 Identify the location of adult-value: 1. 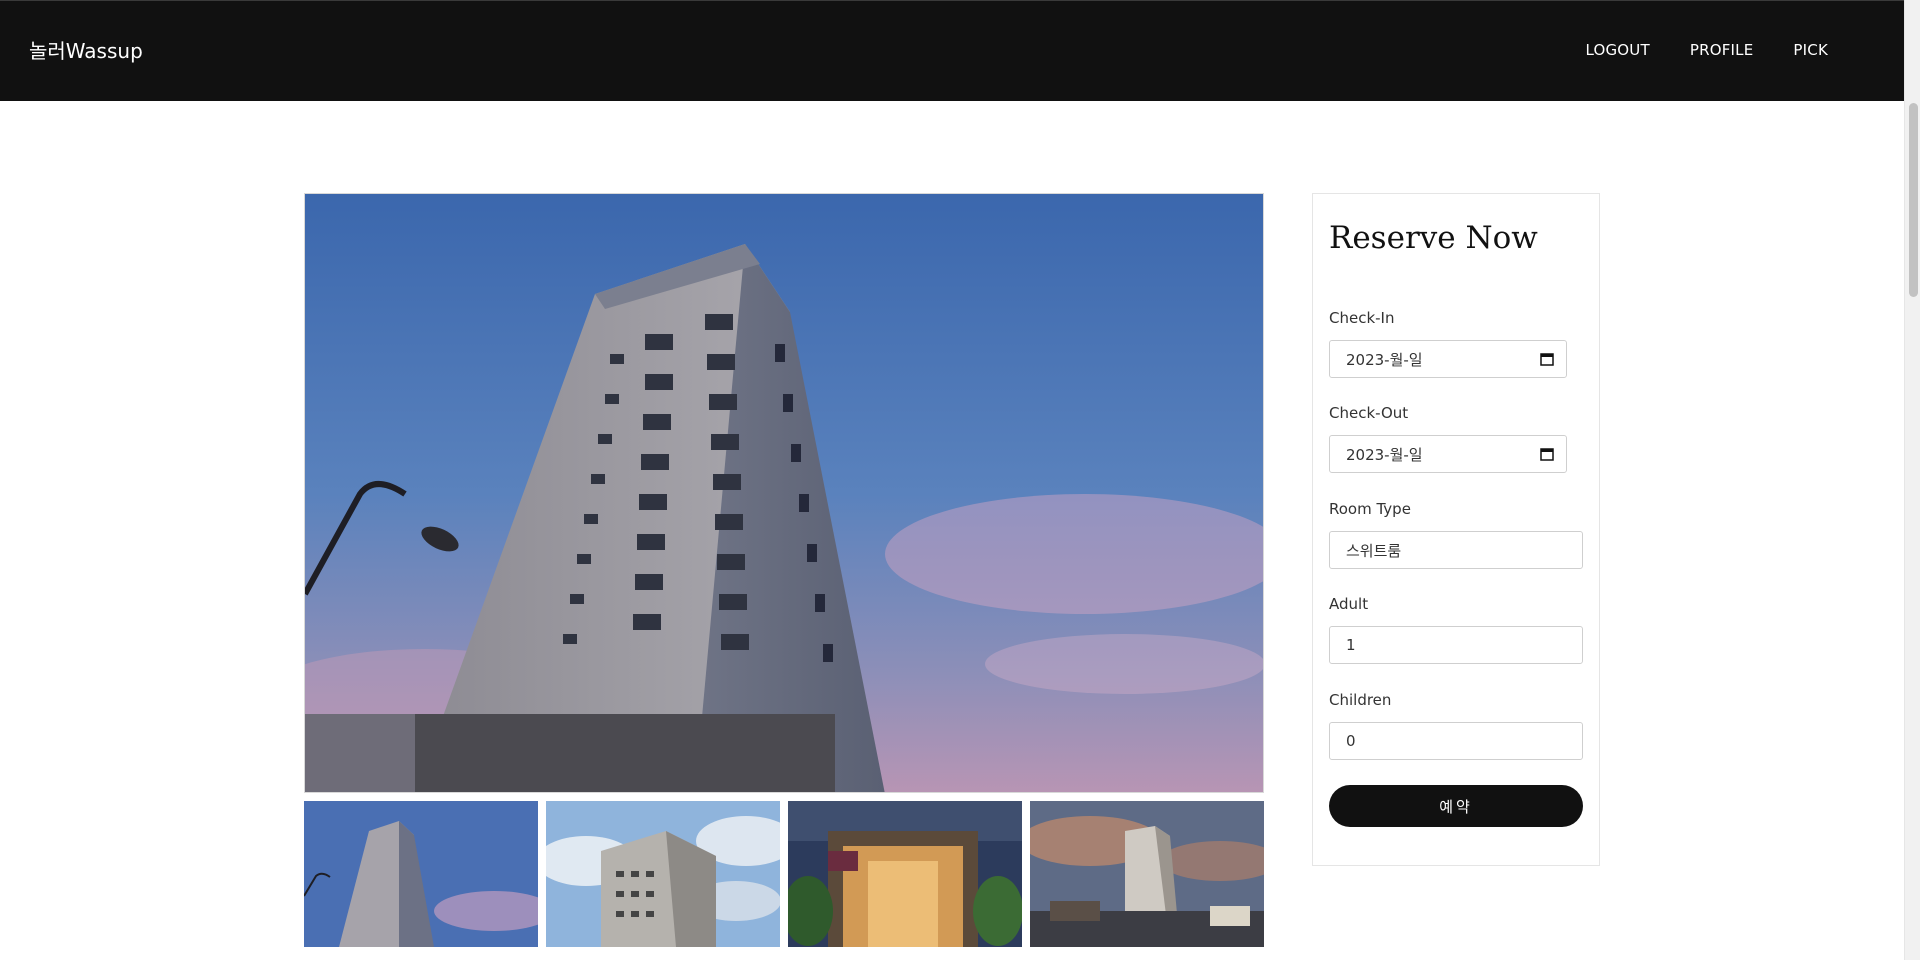
(1351, 645).